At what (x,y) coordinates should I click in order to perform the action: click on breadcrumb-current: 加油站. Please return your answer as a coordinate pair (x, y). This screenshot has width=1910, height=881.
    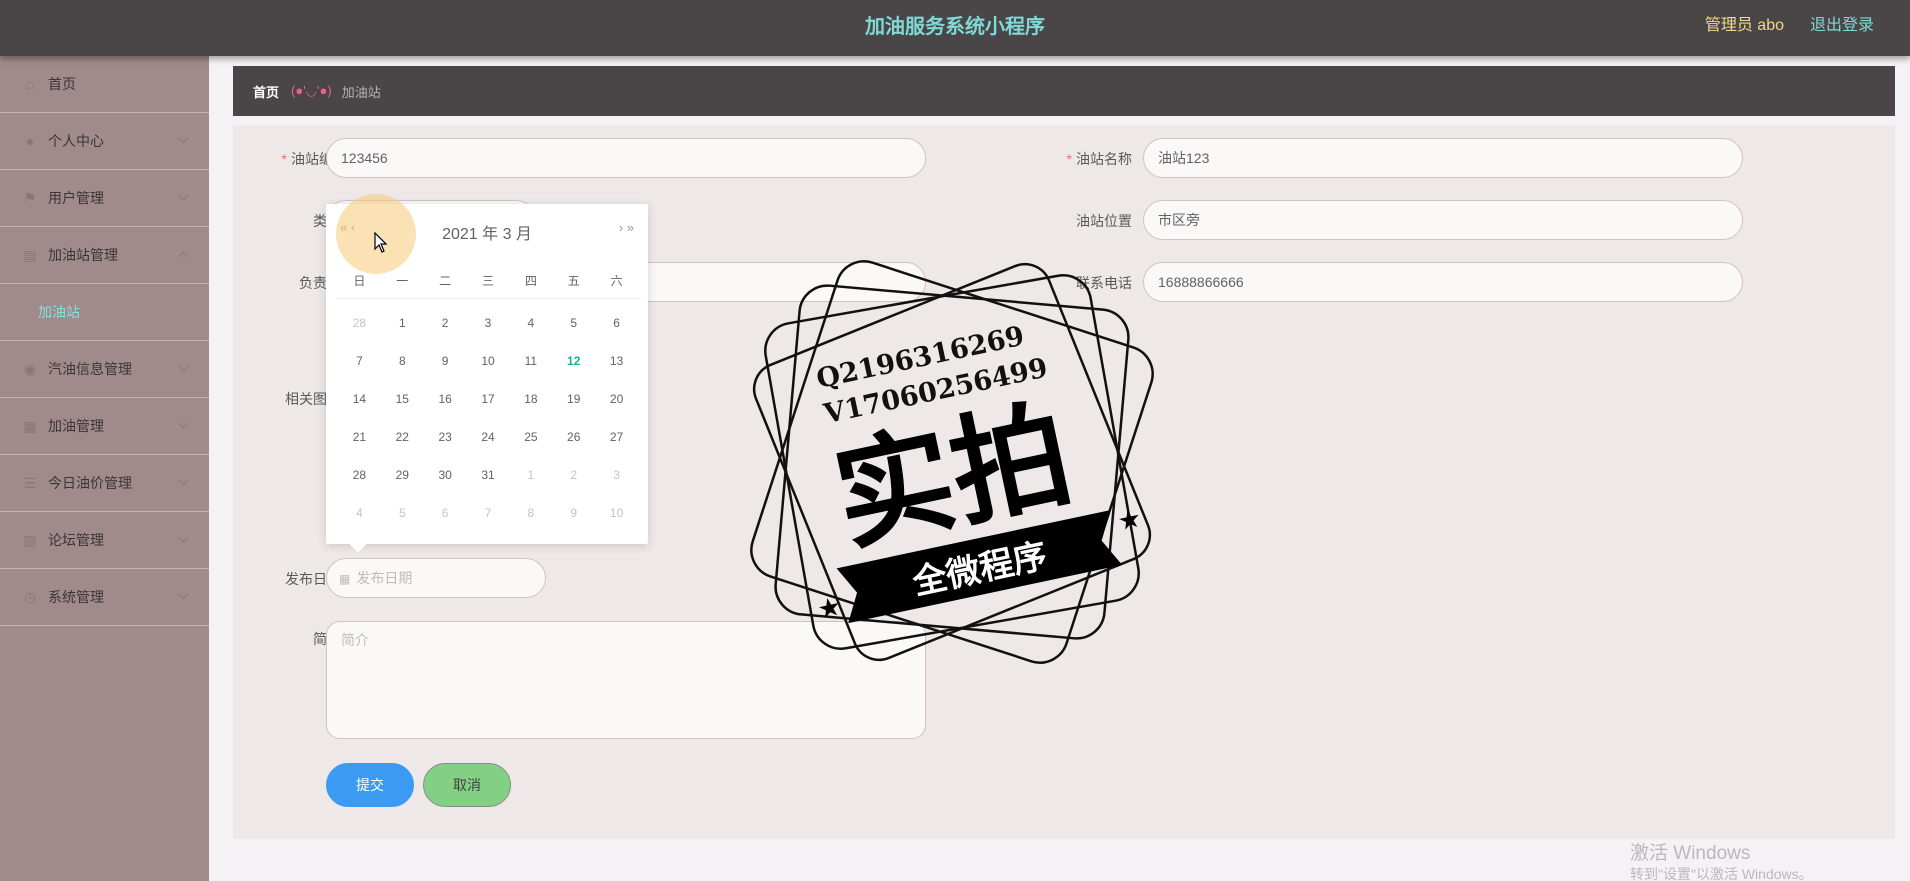
    Looking at the image, I should click on (361, 92).